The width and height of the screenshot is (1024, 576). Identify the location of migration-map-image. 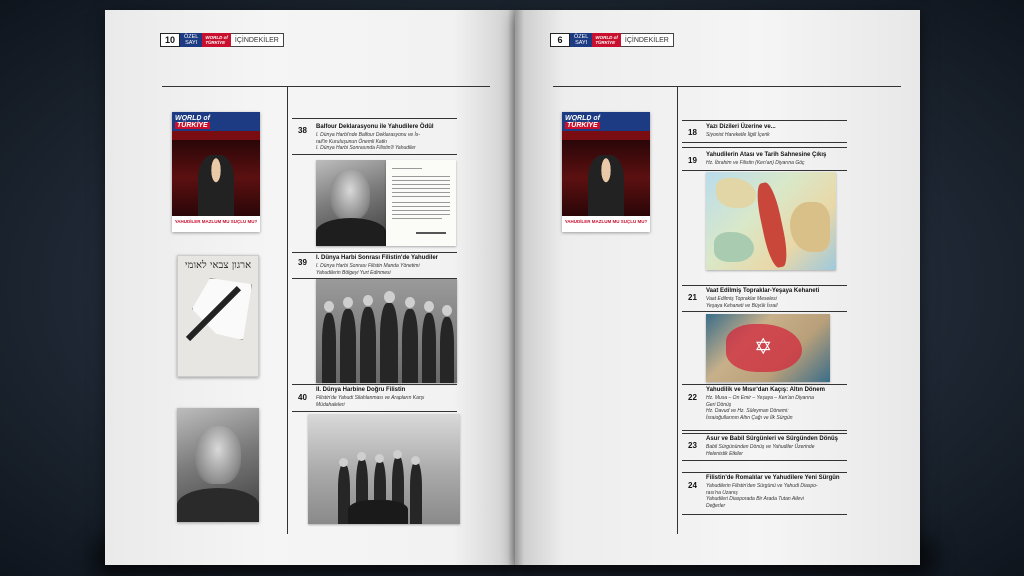
(771, 221).